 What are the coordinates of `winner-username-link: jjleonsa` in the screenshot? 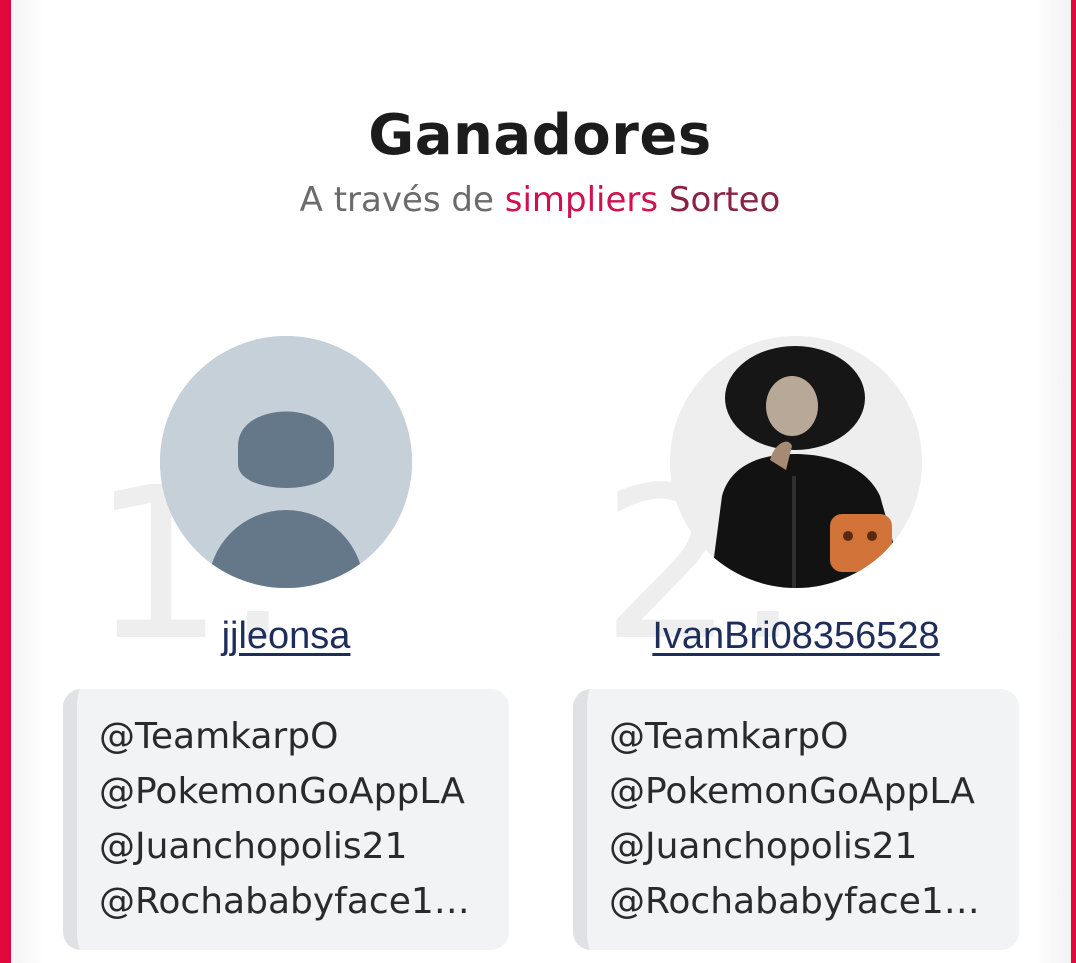 It's located at (286, 636).